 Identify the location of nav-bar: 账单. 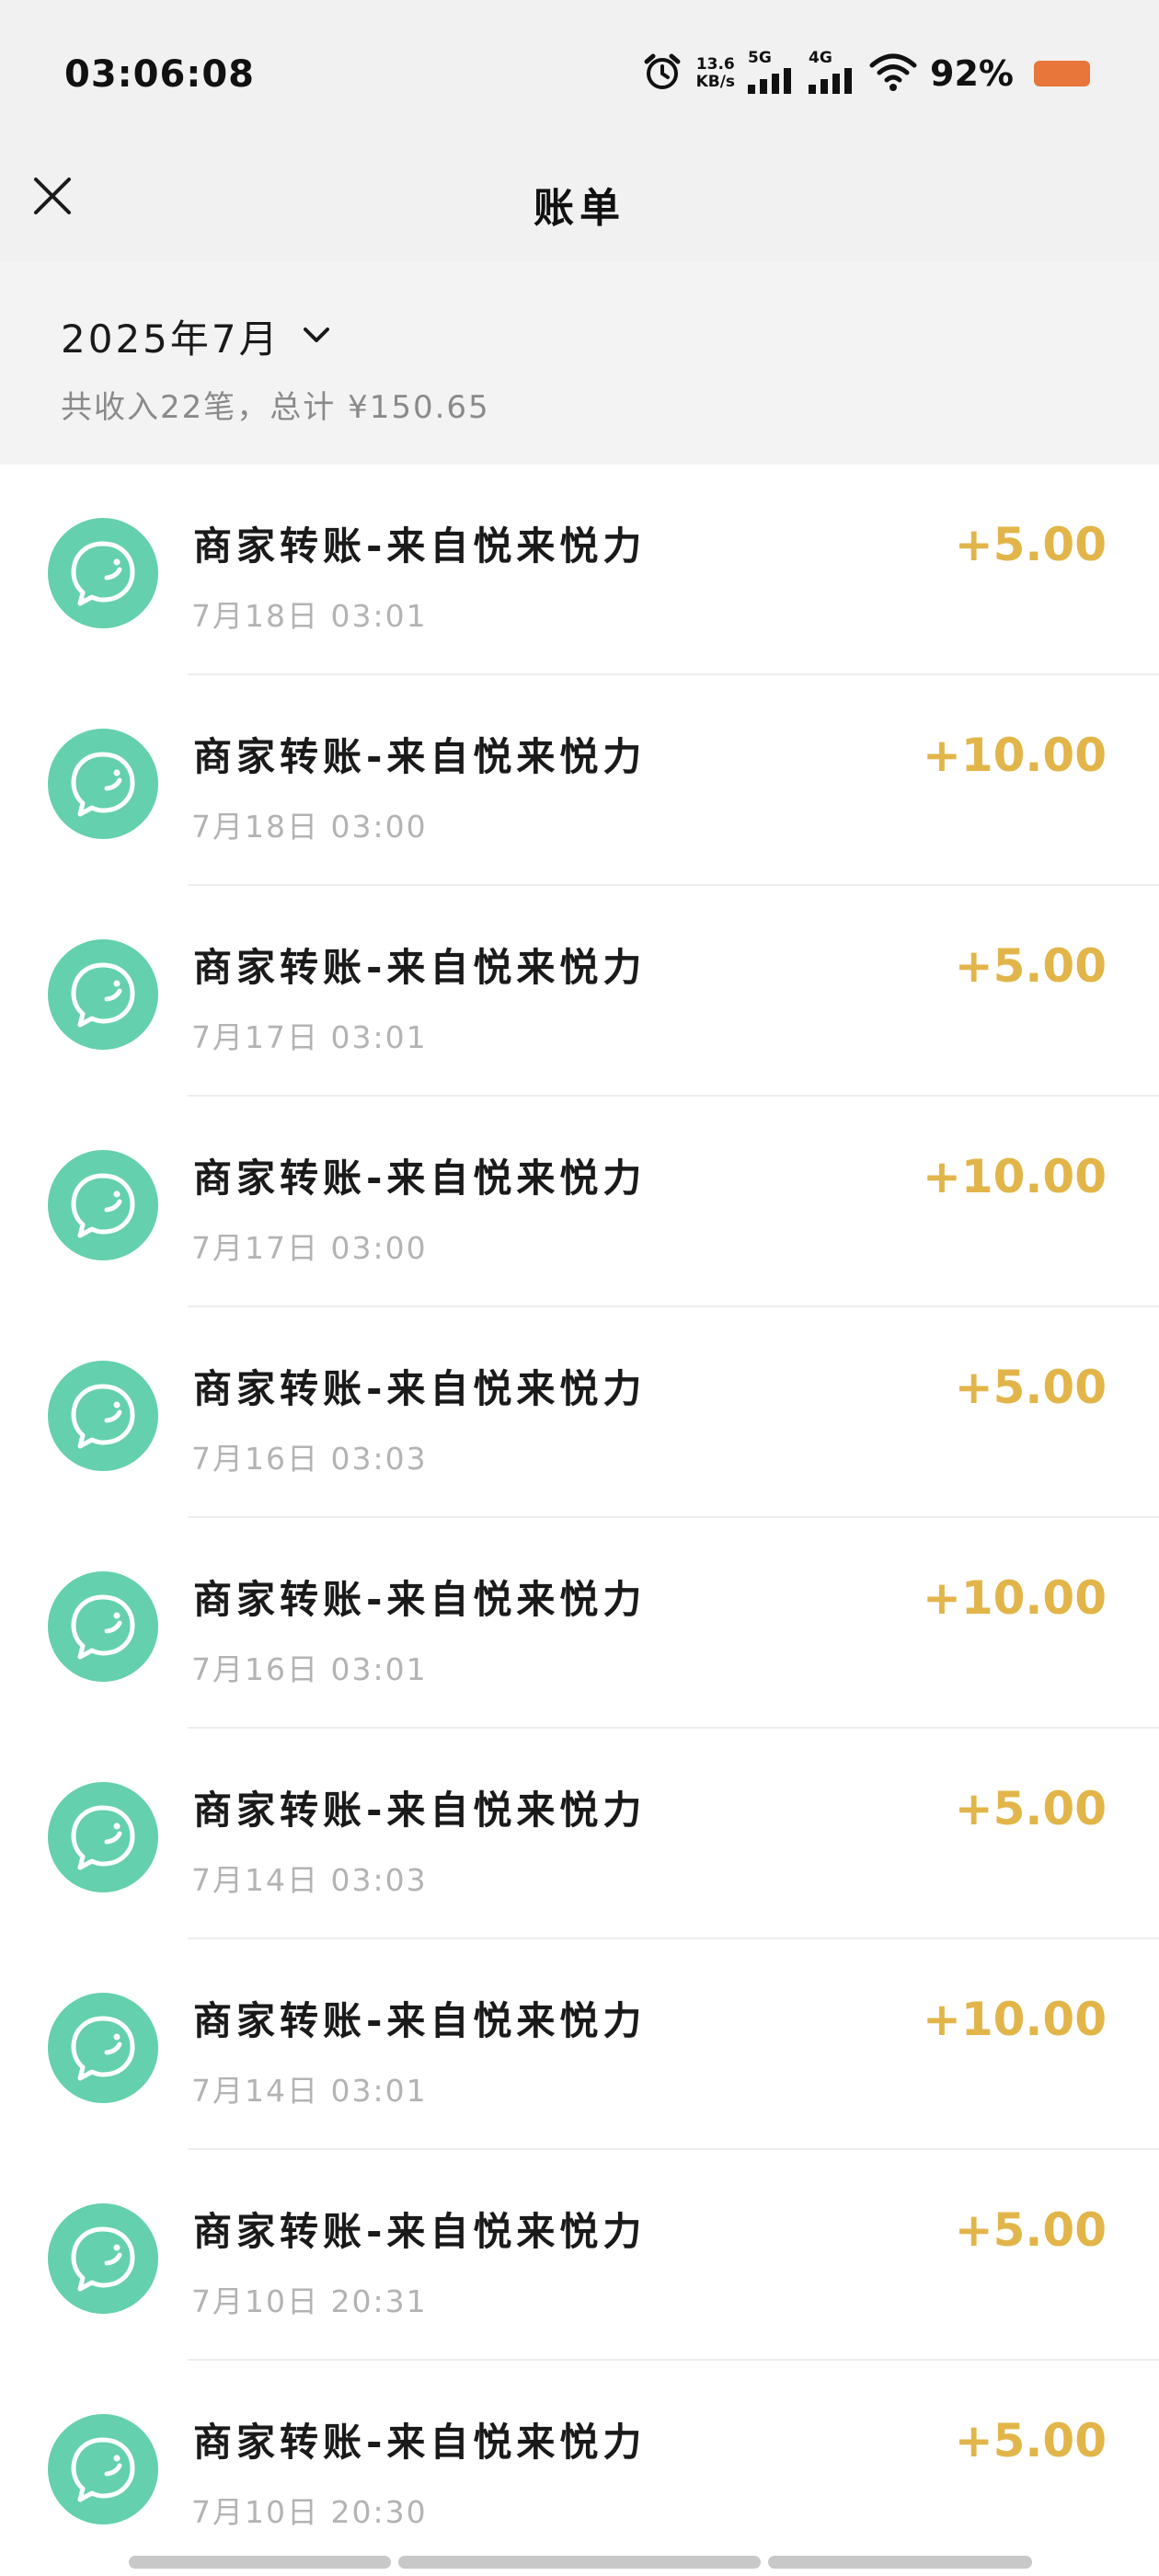
(579, 204).